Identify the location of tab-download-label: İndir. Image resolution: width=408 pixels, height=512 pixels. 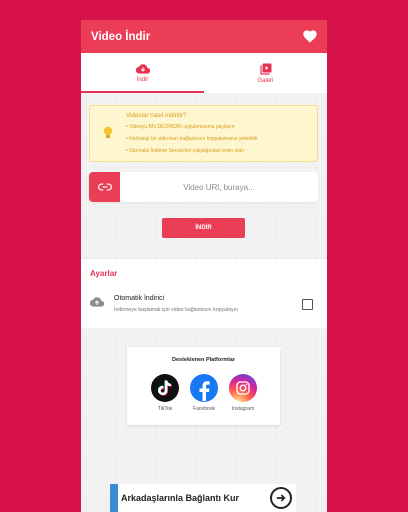
(142, 79).